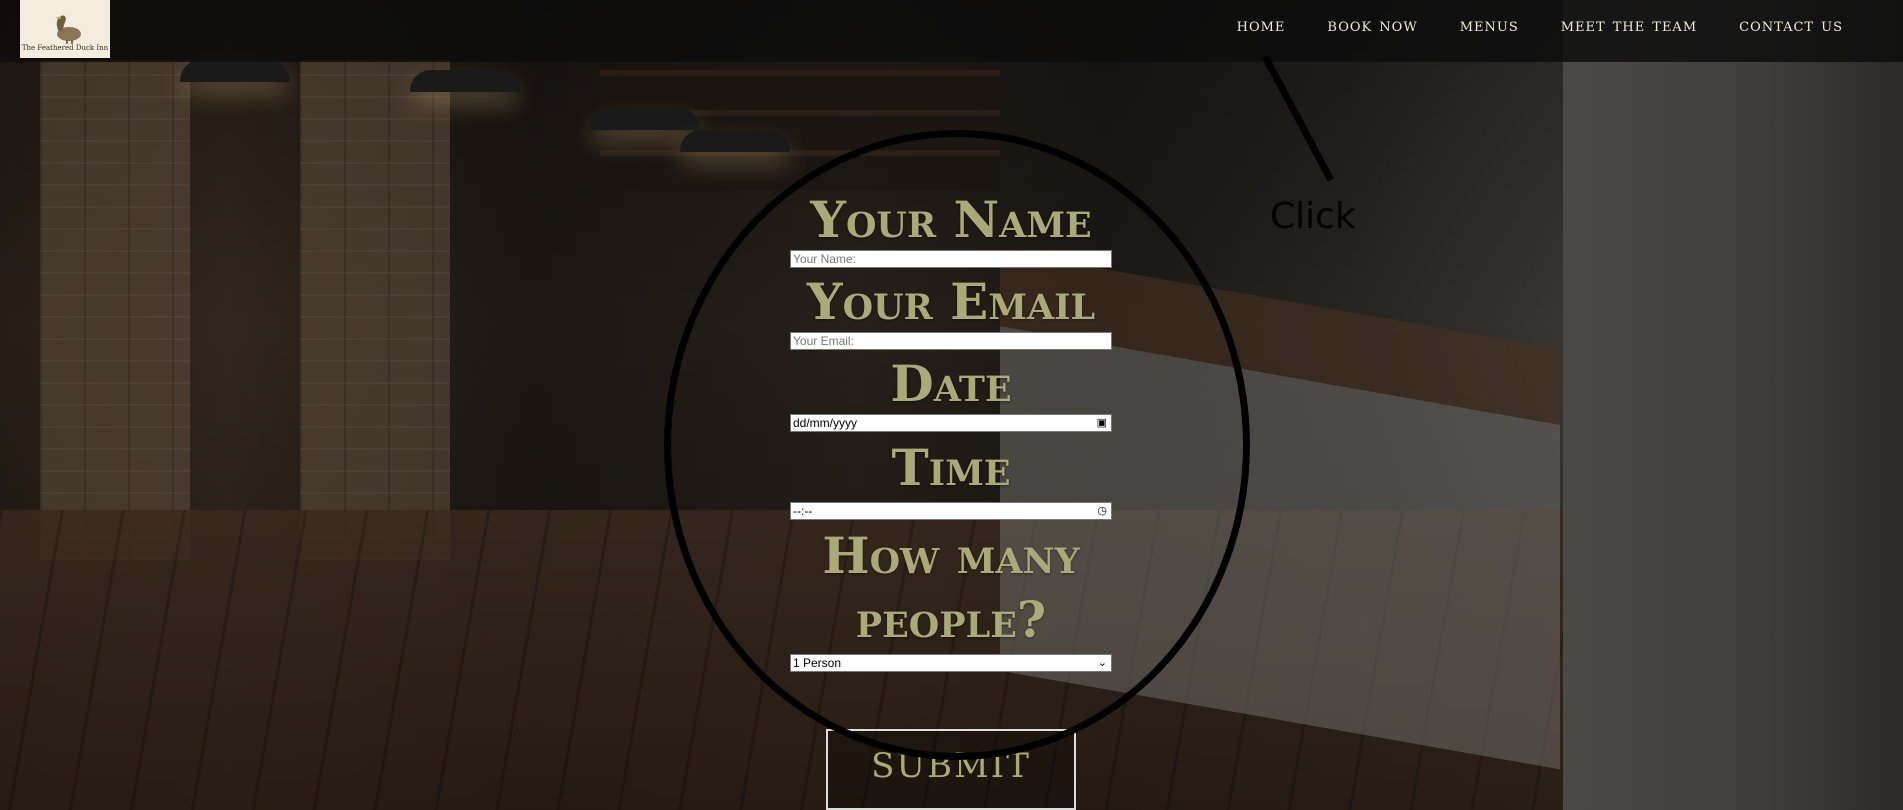  Describe the element at coordinates (1629, 25) in the screenshot. I see `nav-meet-the-team: MEET THE TEAM` at that location.